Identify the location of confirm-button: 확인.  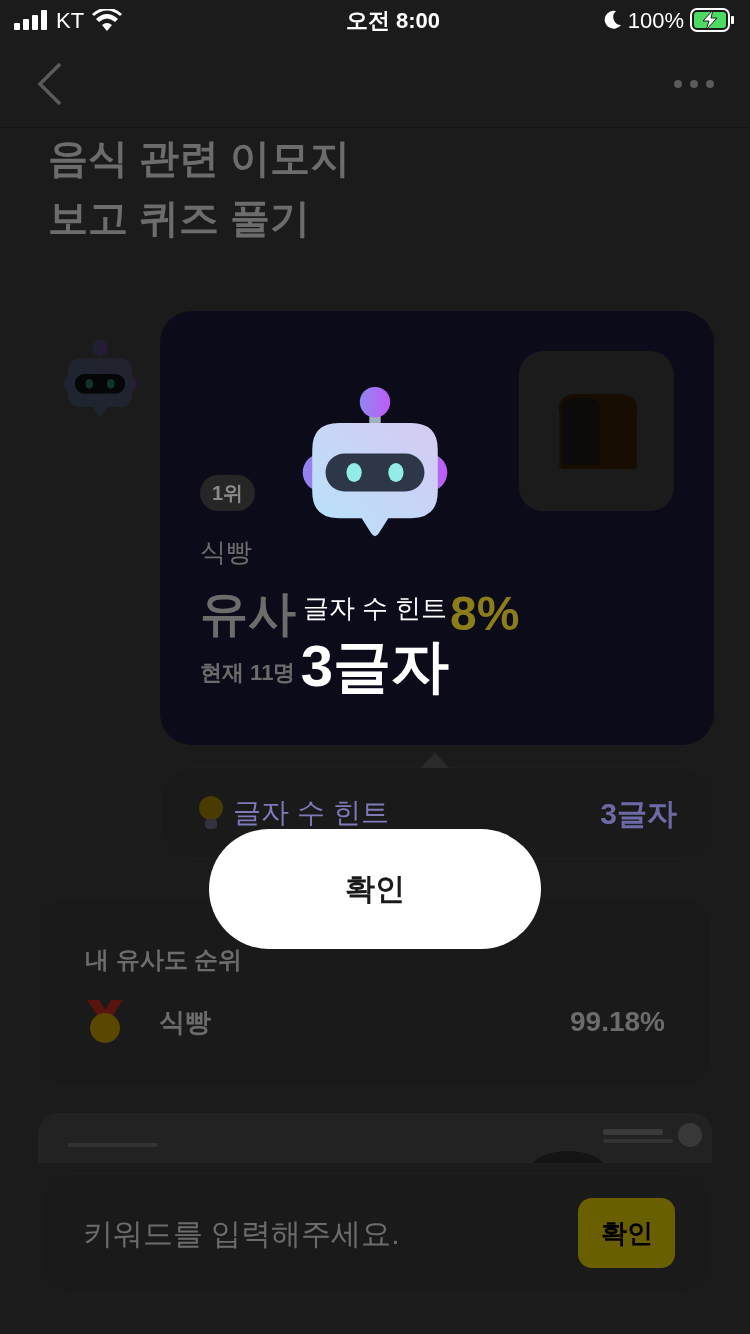
(375, 888).